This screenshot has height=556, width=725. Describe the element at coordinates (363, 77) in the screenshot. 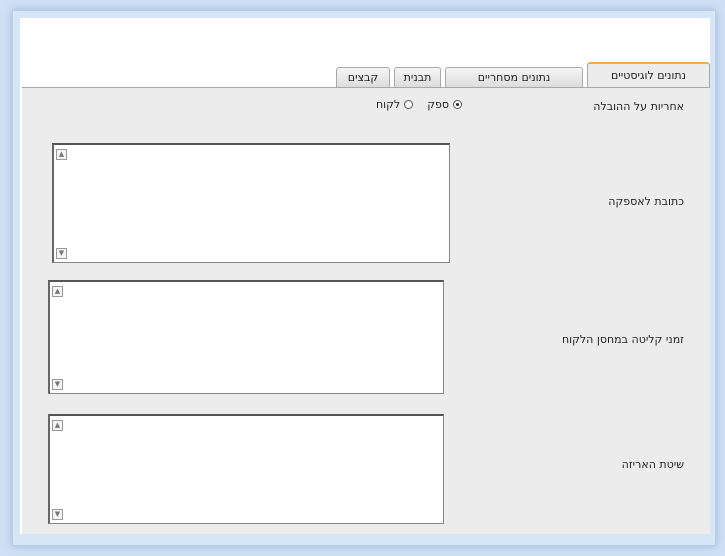

I see `tab-files: קבצים` at that location.